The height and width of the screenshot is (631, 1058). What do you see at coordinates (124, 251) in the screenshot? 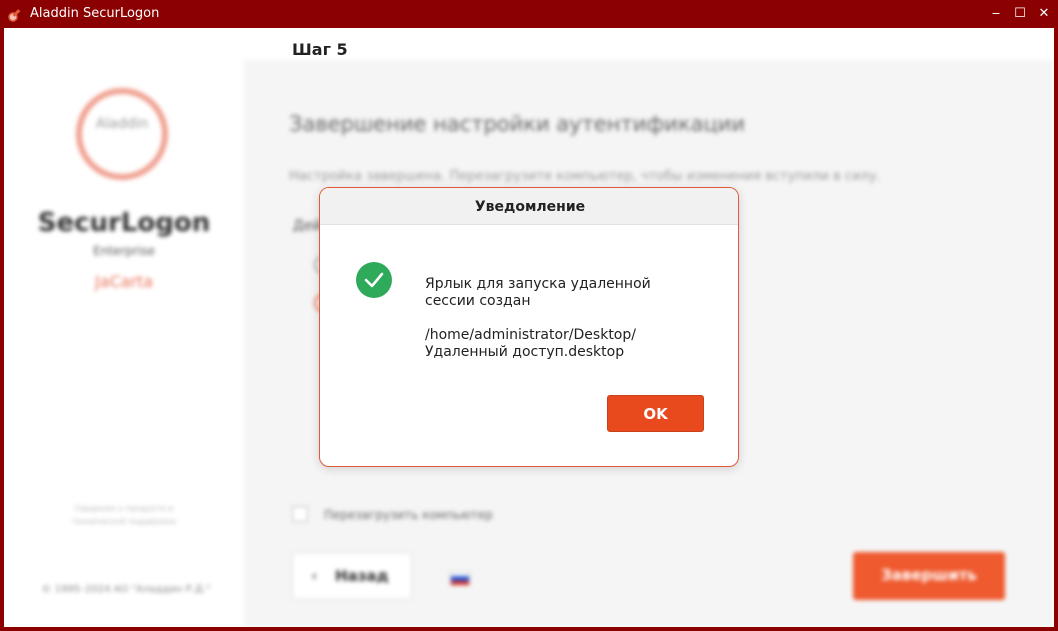
I see `product-edition: Enterprise` at bounding box center [124, 251].